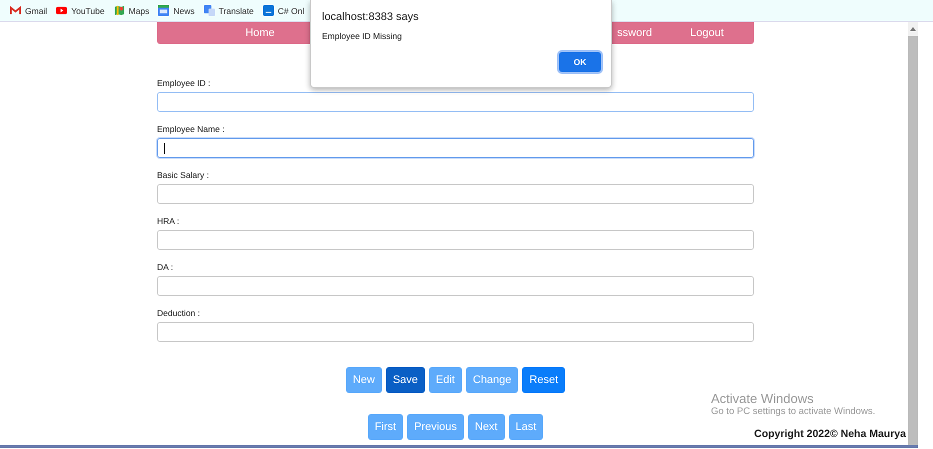 This screenshot has height=449, width=933. I want to click on bookmark-link: News, so click(184, 11).